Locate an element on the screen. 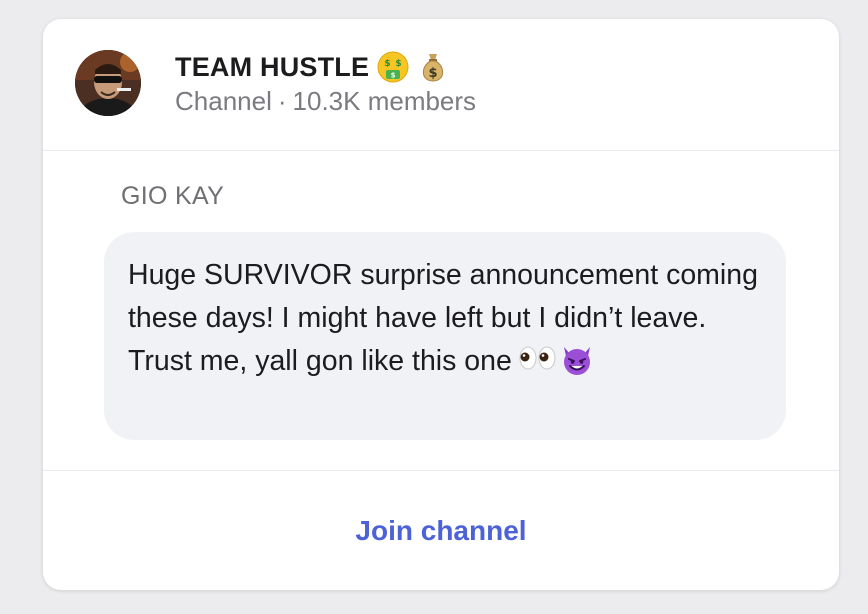 This screenshot has width=868, height=614. smiling-devil-icon is located at coordinates (577, 360).